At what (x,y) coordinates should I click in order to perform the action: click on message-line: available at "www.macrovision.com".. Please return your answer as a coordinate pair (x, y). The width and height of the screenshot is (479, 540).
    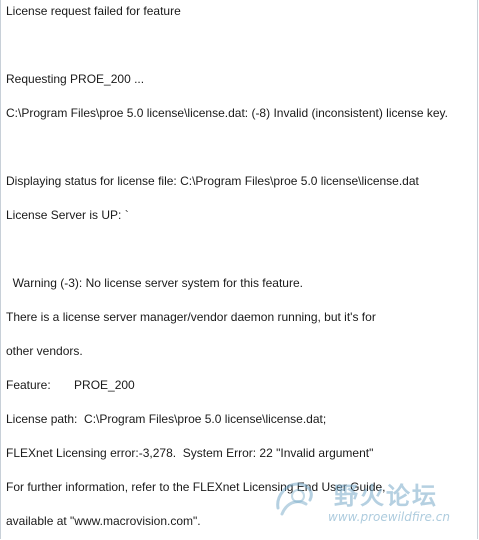
    Looking at the image, I should click on (103, 521).